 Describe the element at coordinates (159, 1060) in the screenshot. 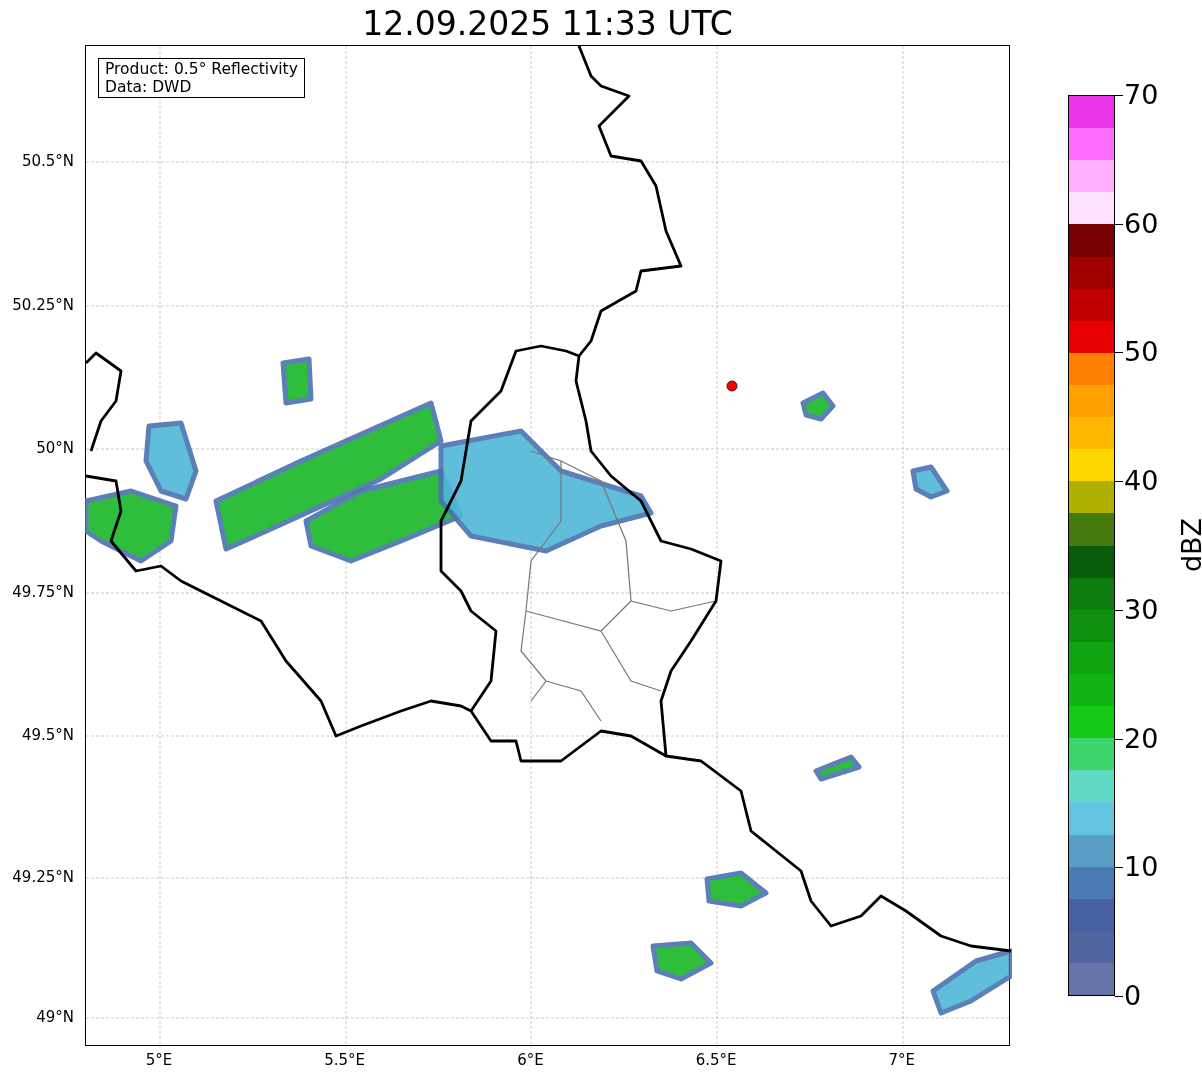

I see `longitude-label: 5°E` at that location.